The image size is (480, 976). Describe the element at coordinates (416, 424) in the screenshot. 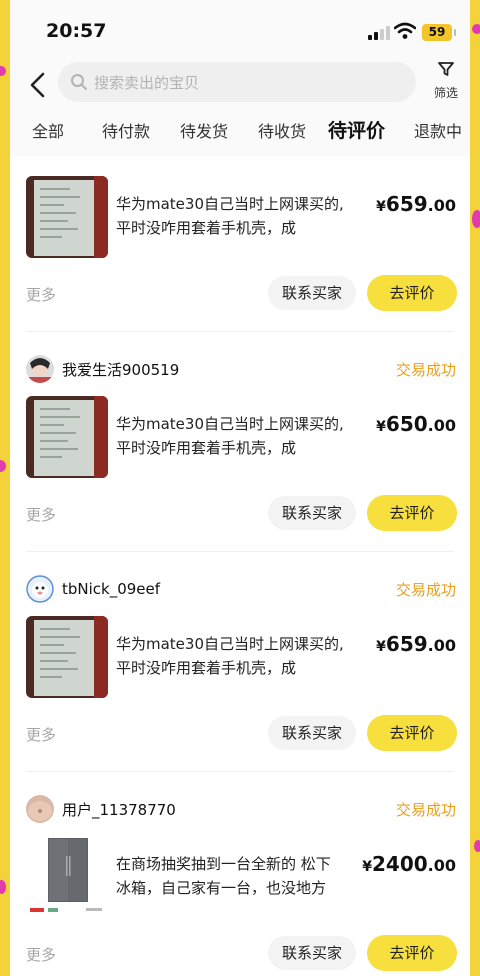

I see `price: ¥650.00` at that location.